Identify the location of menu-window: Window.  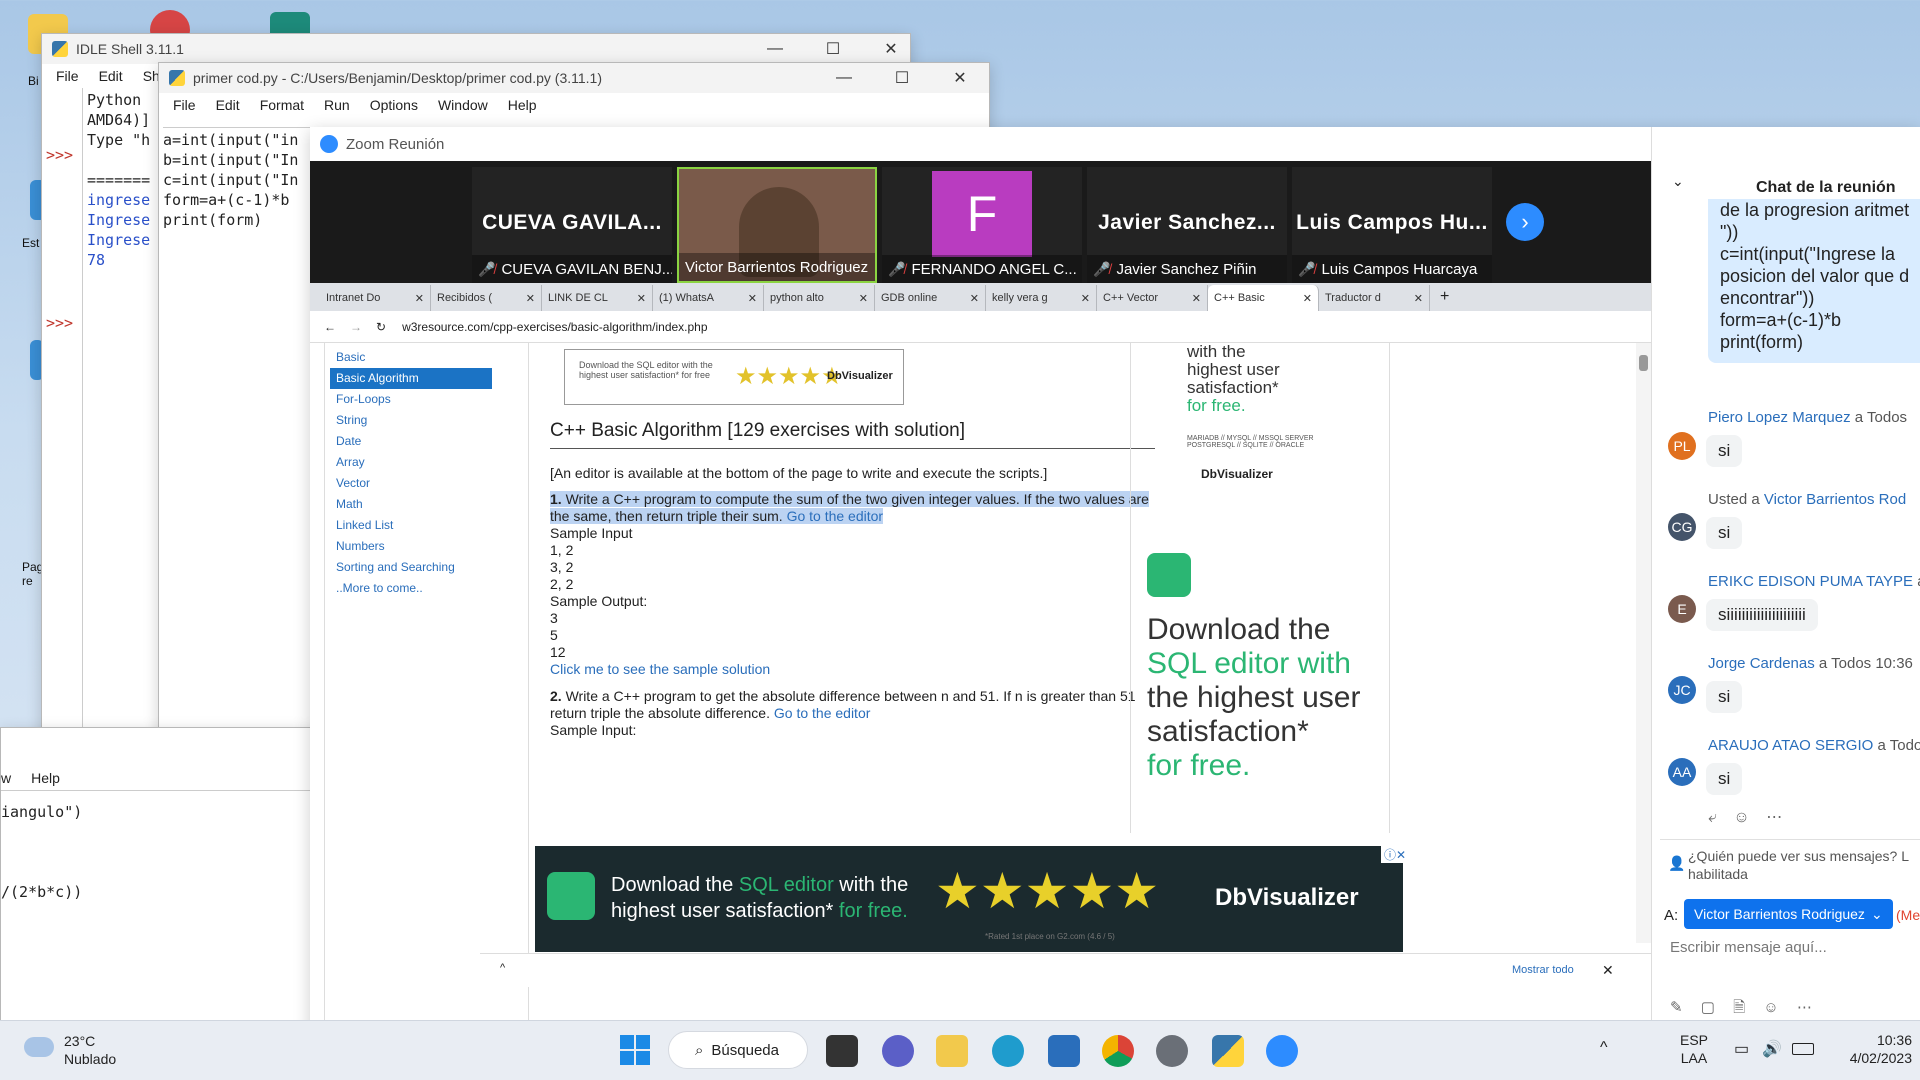
(463, 105).